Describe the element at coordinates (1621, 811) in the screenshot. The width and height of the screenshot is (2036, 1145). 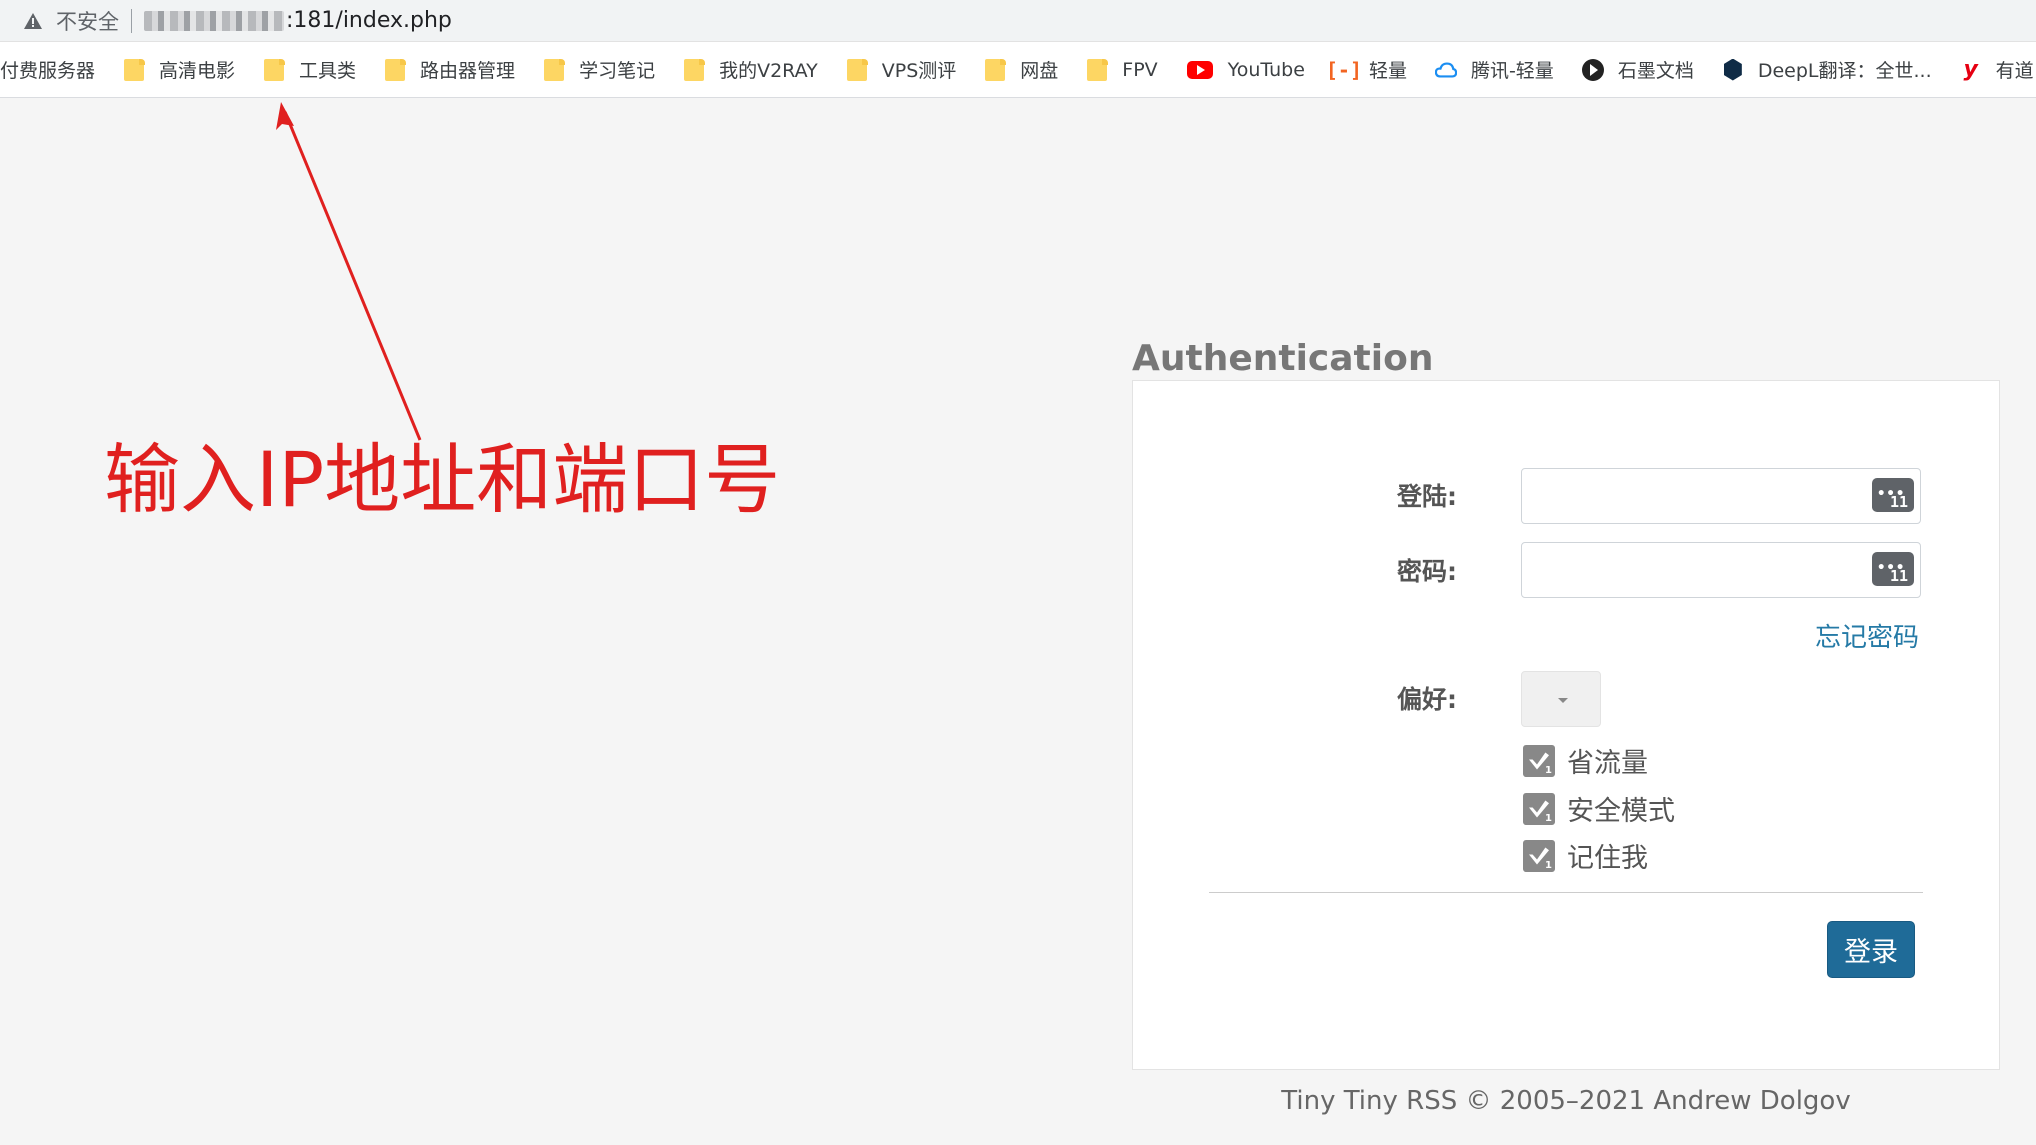
I see `checkbox-label: 安全模式` at that location.